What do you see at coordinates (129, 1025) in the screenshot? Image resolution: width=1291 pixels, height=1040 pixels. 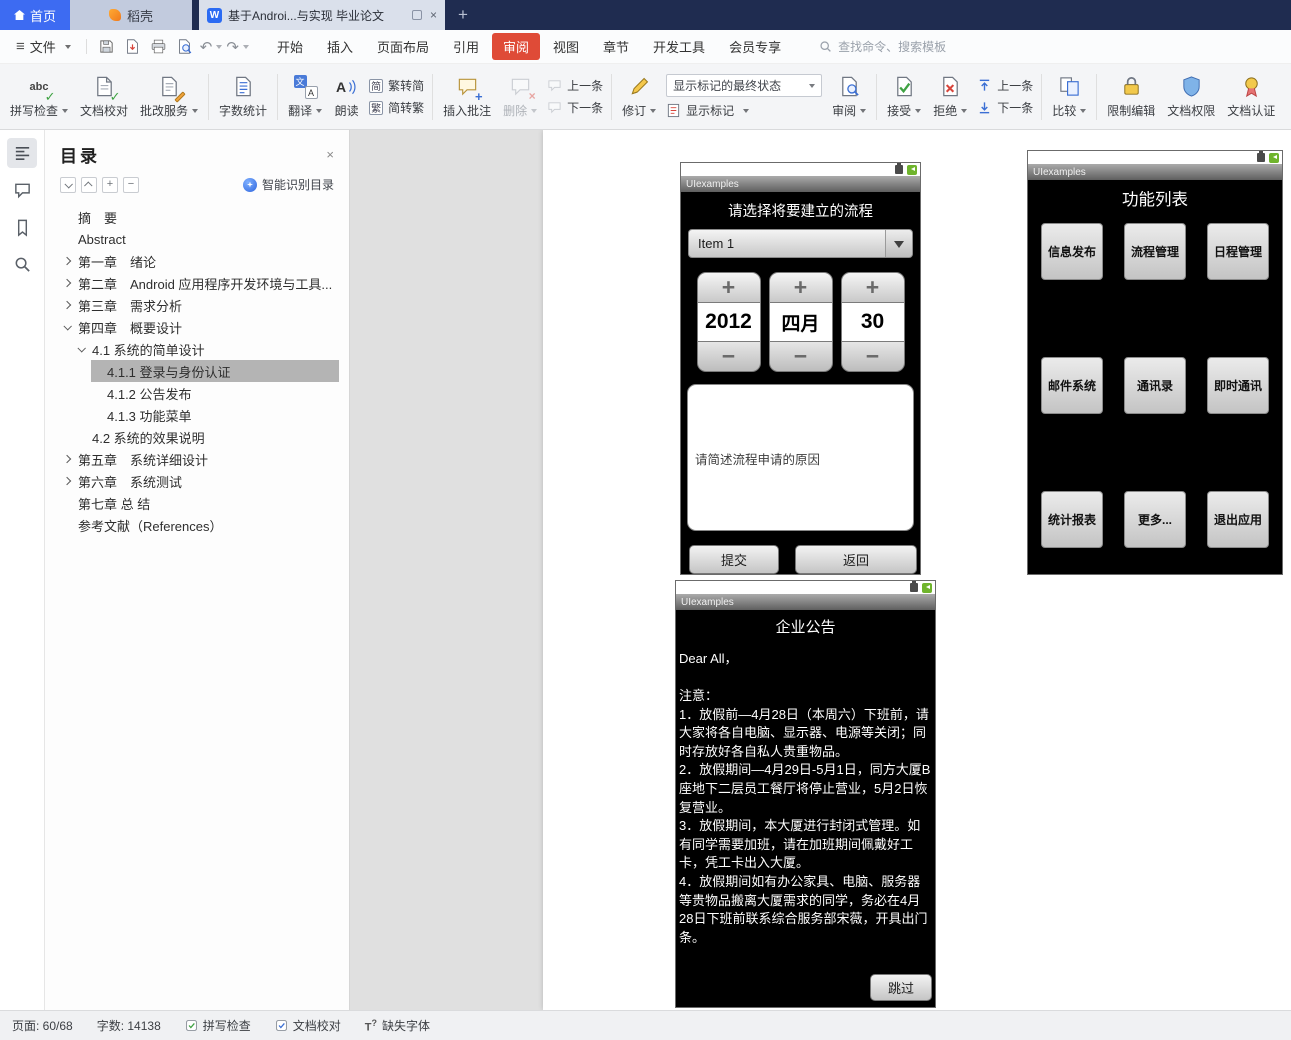 I see `word-count-indicator: 字数: 14138` at bounding box center [129, 1025].